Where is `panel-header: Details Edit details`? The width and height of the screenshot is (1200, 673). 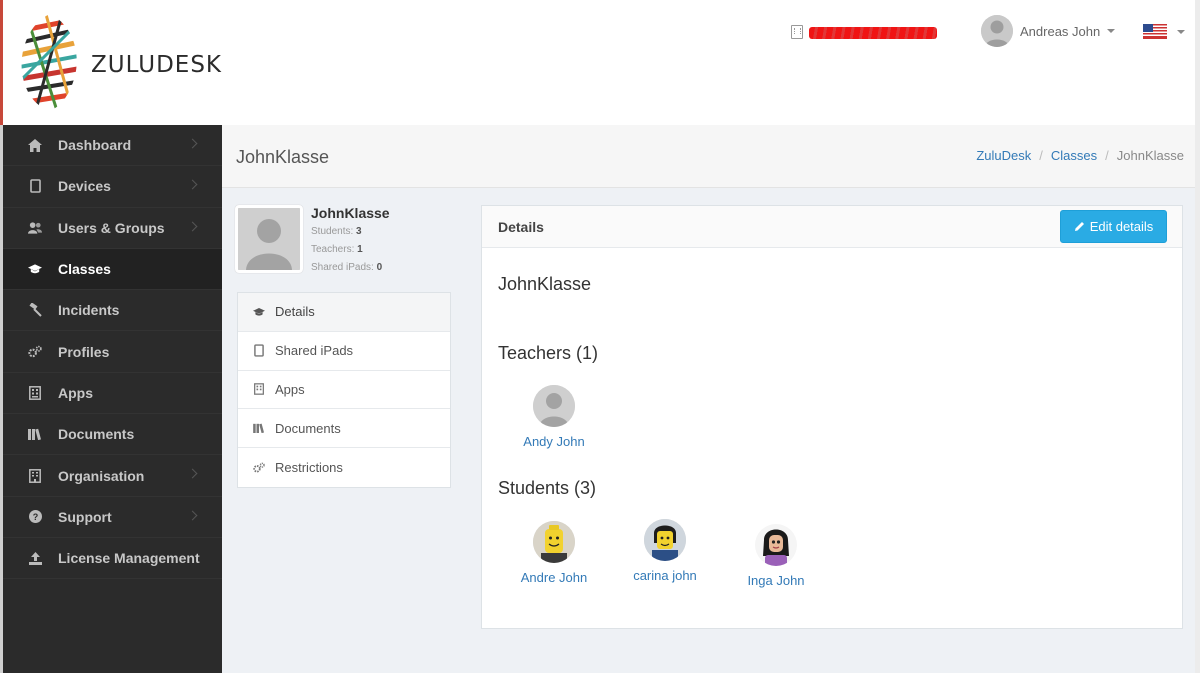 panel-header: Details Edit details is located at coordinates (832, 227).